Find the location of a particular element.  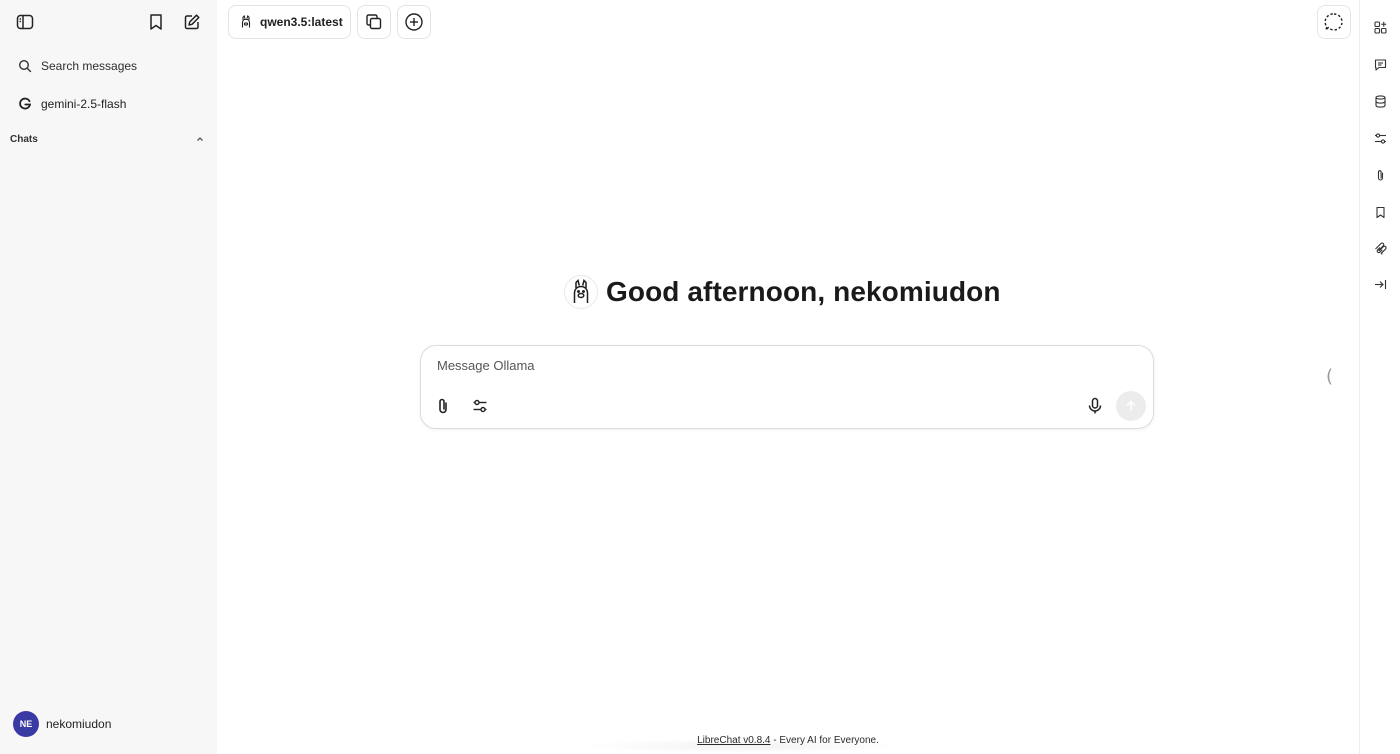

voice-input-button is located at coordinates (1095, 406).